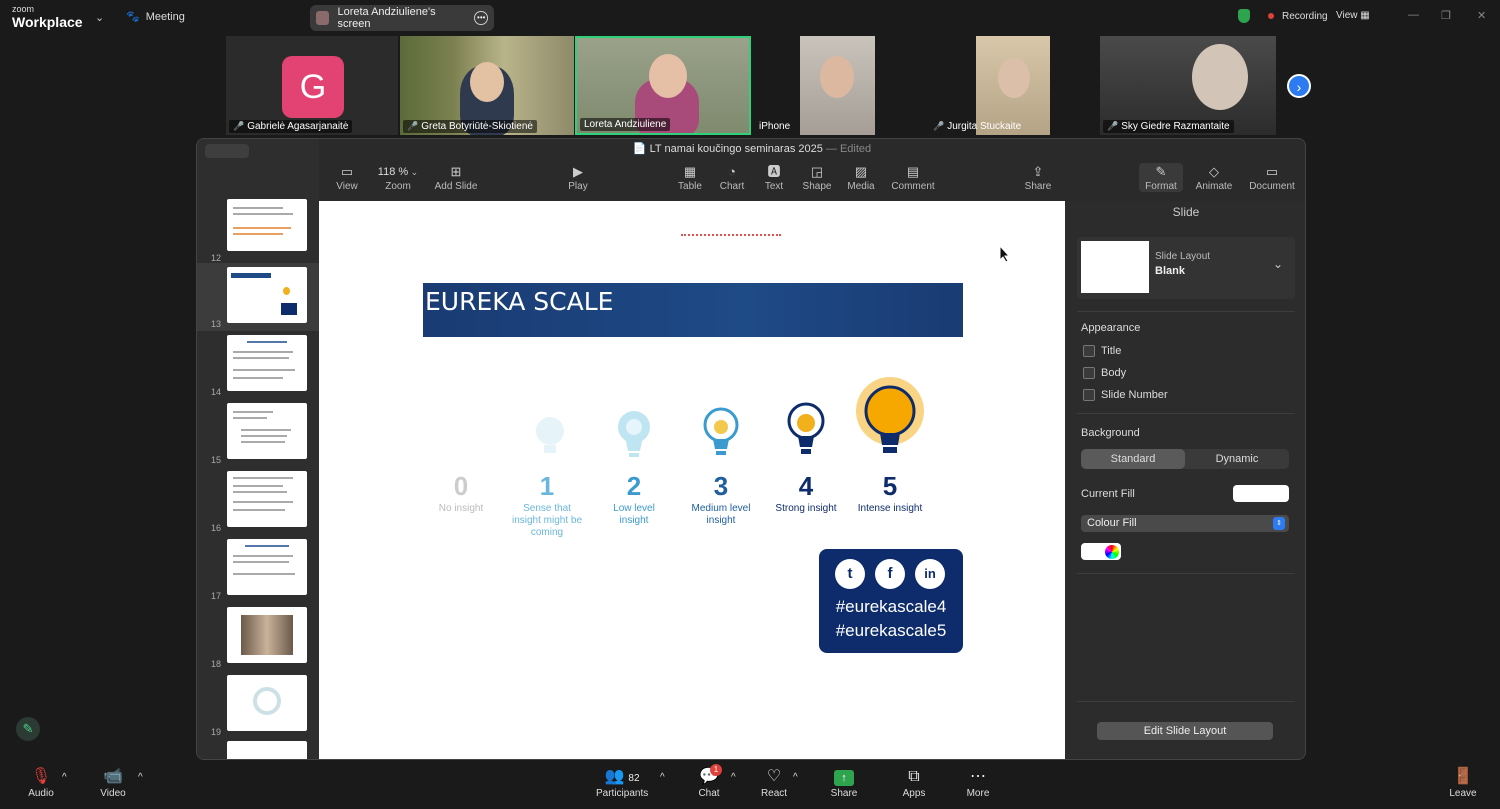 The image size is (1500, 809). I want to click on media-tool: ▨ Media, so click(861, 177).